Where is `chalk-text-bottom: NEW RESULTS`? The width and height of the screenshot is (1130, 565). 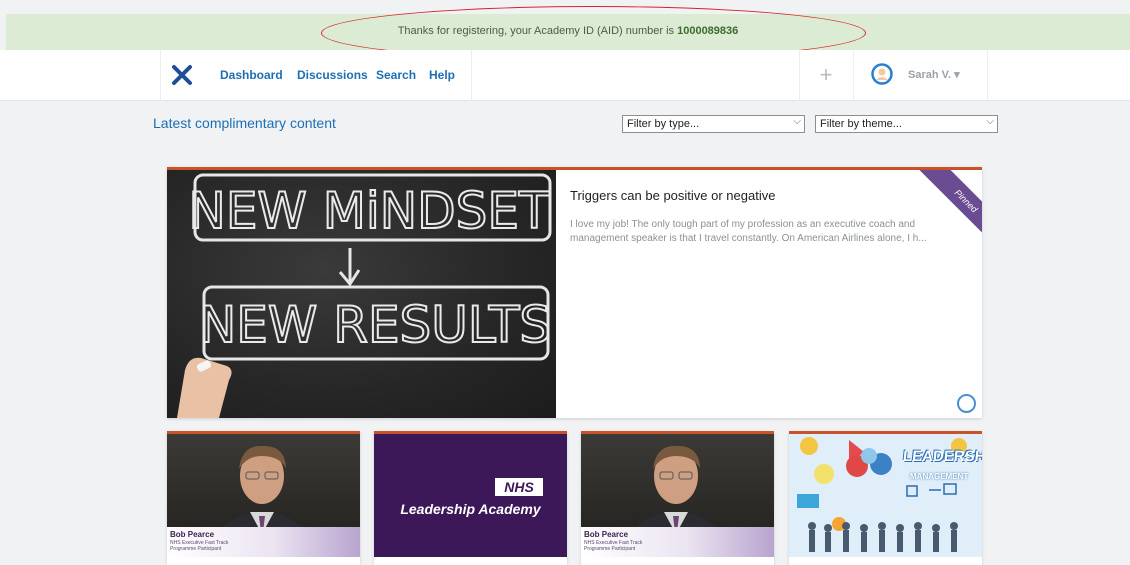 chalk-text-bottom: NEW RESULTS is located at coordinates (375, 325).